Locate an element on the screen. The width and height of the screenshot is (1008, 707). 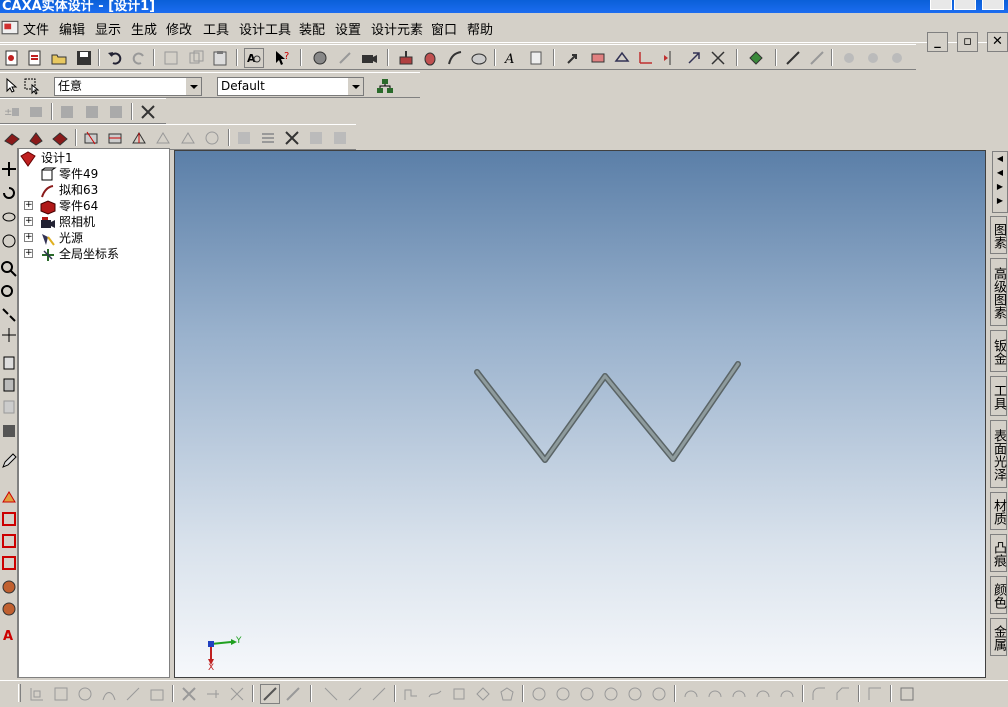
sketch-trim-icon is located at coordinates (133, 694).